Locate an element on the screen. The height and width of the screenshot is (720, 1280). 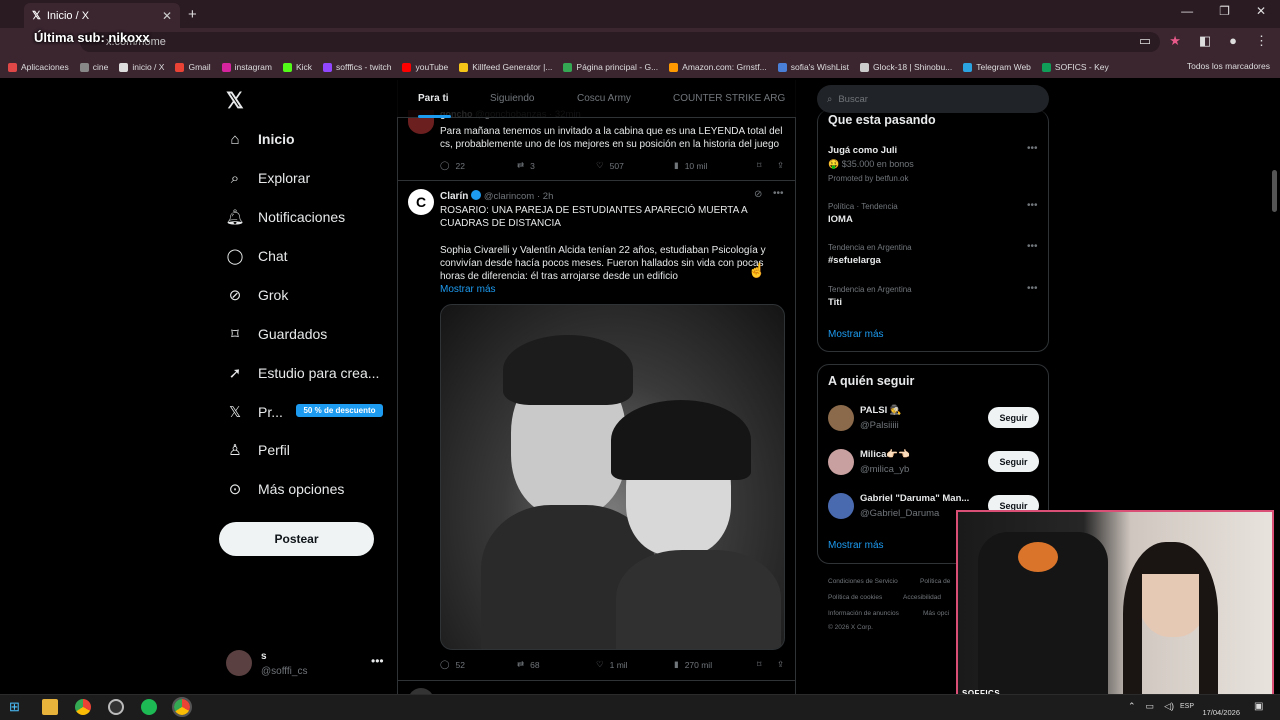
feed-tab: Siguiendo is located at coordinates (512, 98).